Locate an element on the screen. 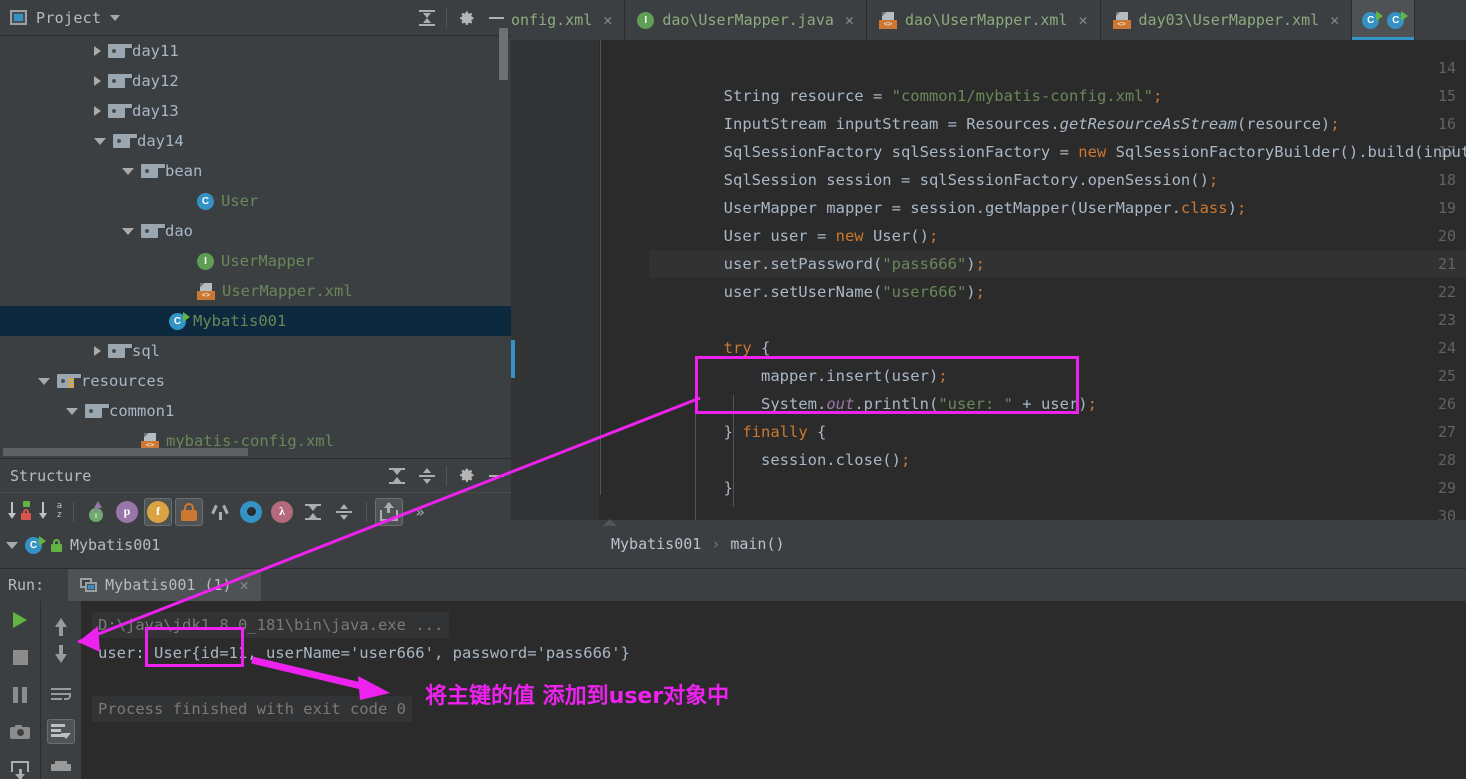 This screenshot has height=779, width=1466. line-number: 23 is located at coordinates (1446, 320).